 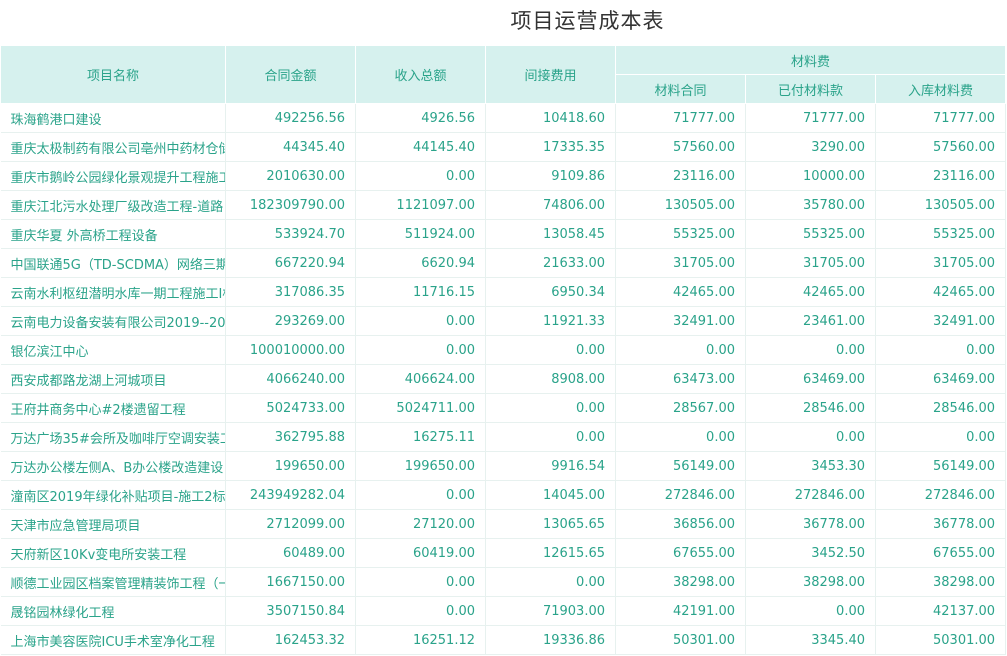 What do you see at coordinates (680, 582) in the screenshot?
I see `cell-material-contract: 38298.00` at bounding box center [680, 582].